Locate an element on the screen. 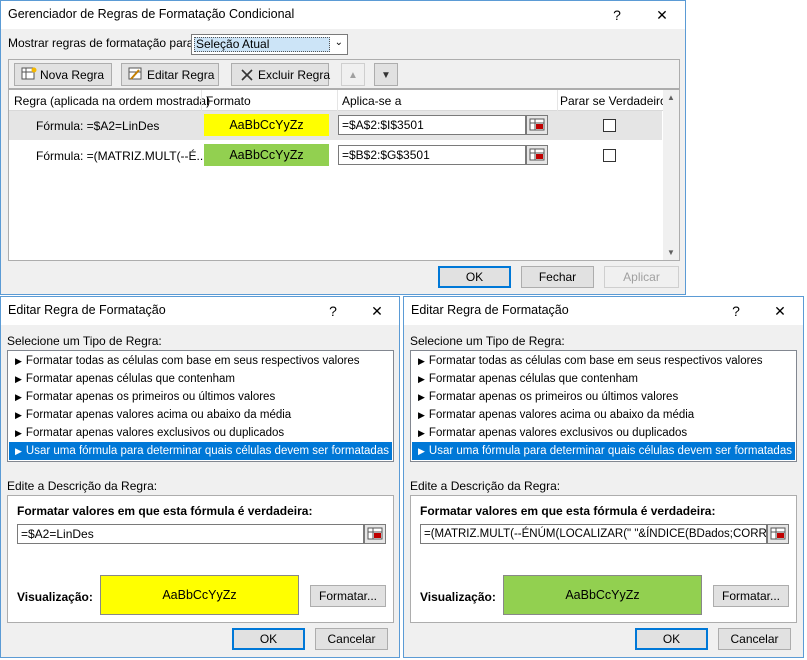  vertical-scrollbar: ▲ ▼ is located at coordinates (671, 175).